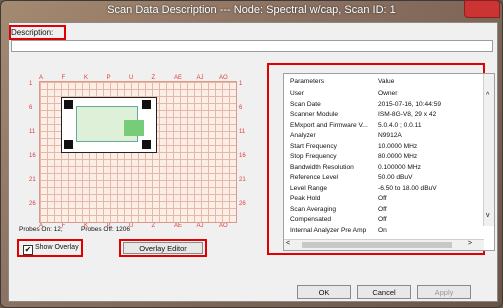 The image size is (503, 308). Describe the element at coordinates (384, 292) in the screenshot. I see `cancel-button: Cancel` at that location.